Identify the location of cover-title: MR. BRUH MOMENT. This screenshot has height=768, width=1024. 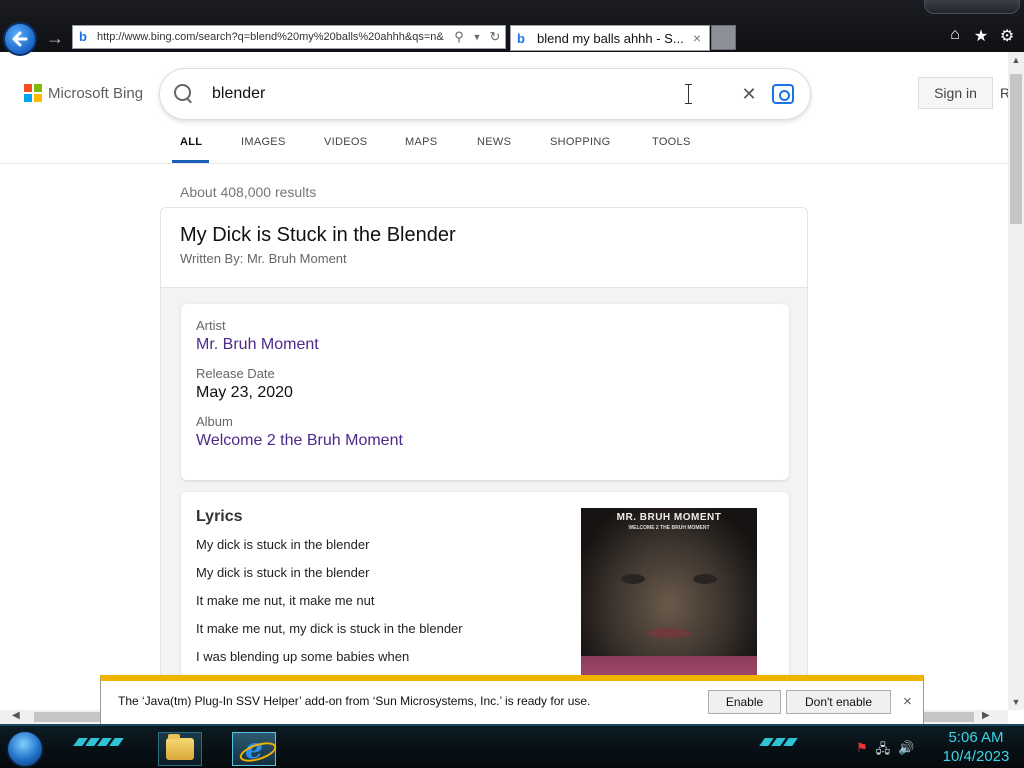
(669, 517).